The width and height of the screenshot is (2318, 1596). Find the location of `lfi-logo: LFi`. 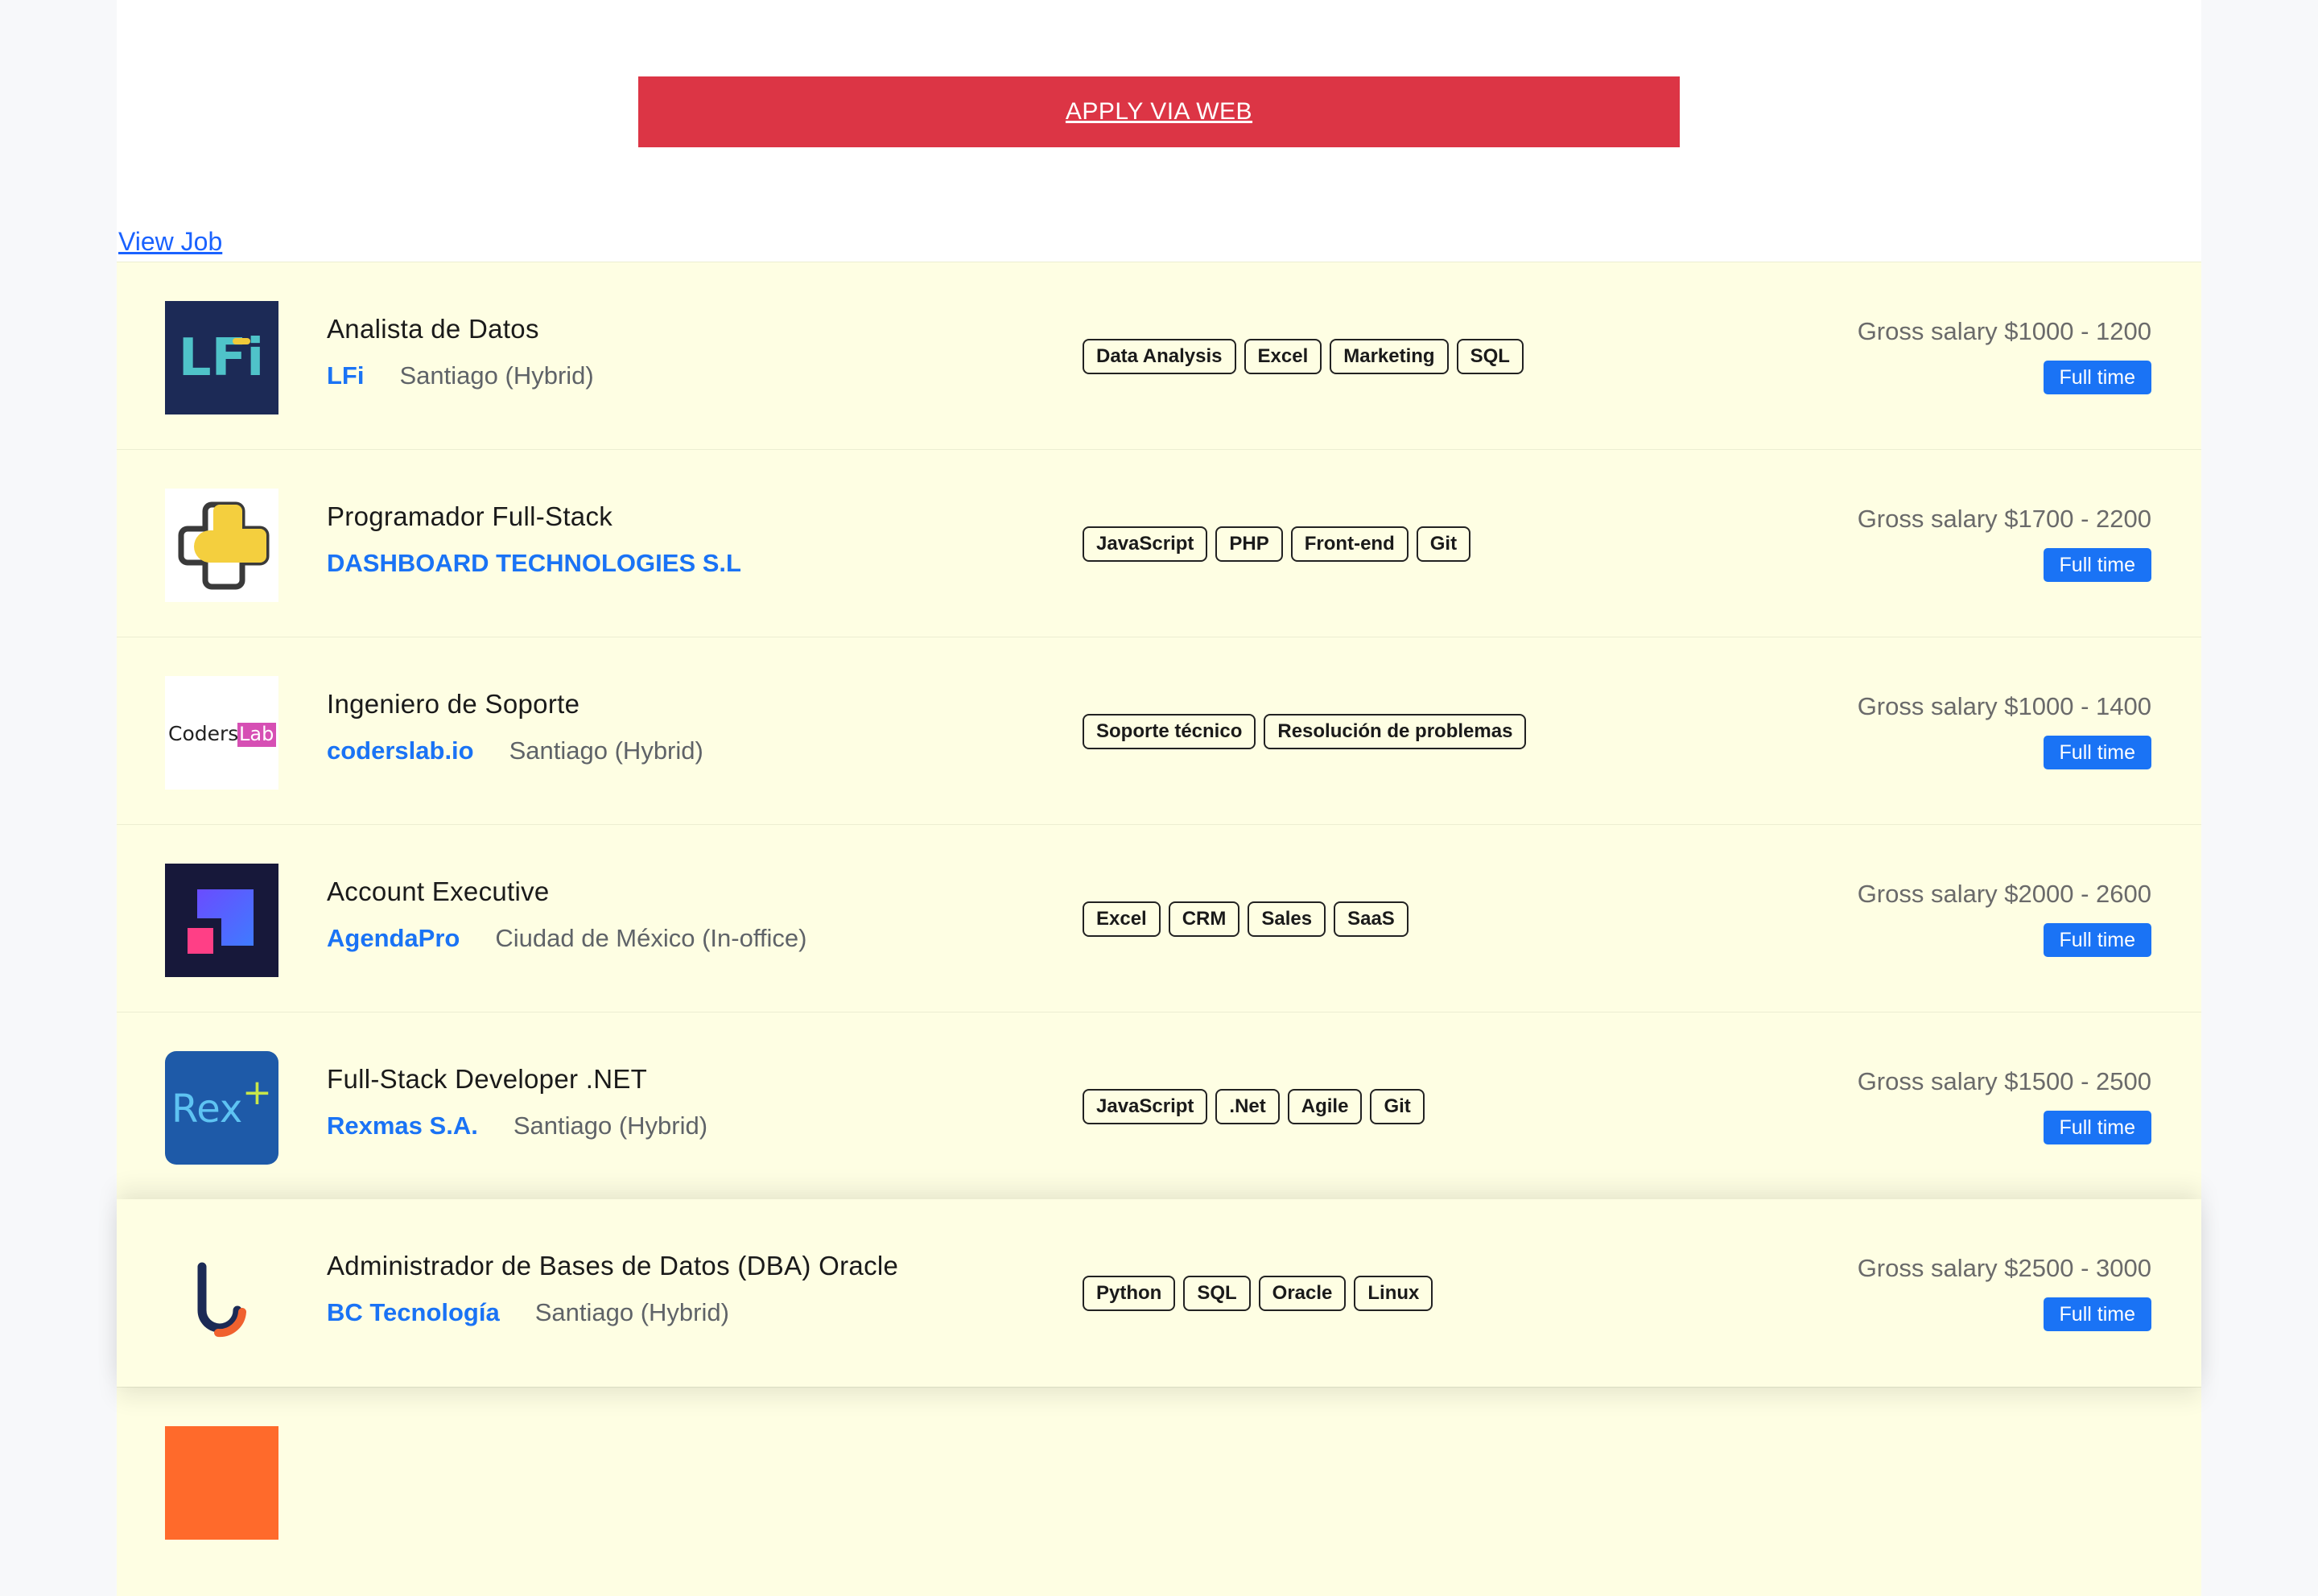

lfi-logo: LFi is located at coordinates (221, 357).